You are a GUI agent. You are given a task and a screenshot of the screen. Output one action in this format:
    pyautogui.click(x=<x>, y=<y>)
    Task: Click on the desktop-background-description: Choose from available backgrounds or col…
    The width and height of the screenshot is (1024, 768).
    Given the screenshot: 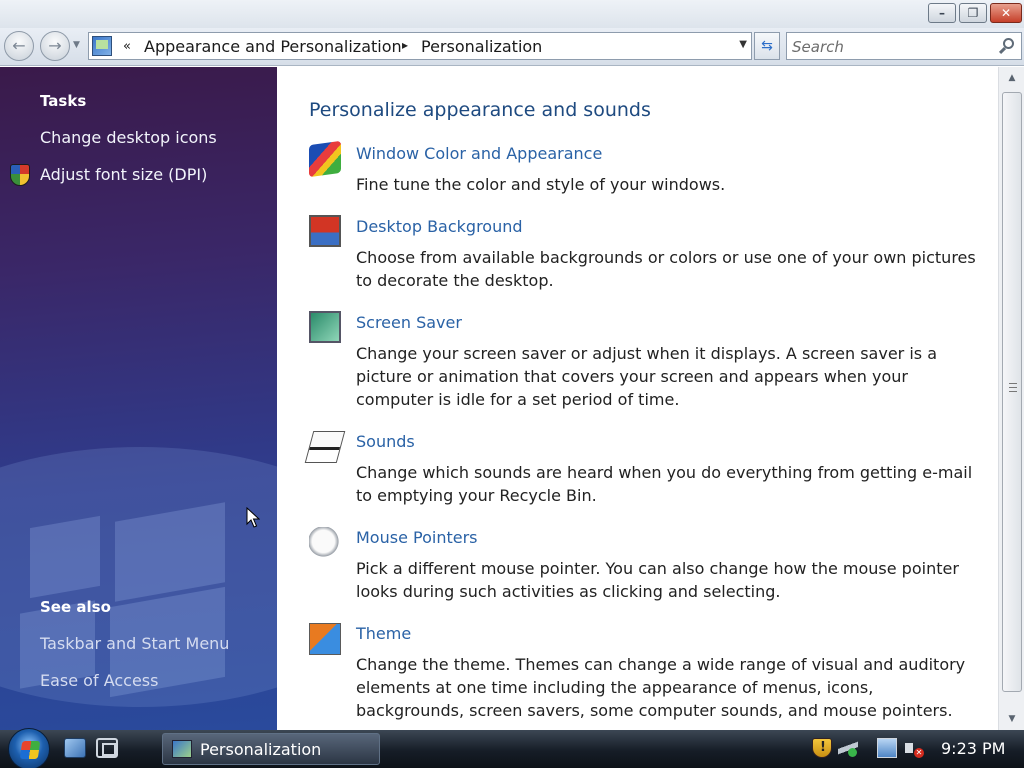 What is the action you would take?
    pyautogui.click(x=666, y=269)
    